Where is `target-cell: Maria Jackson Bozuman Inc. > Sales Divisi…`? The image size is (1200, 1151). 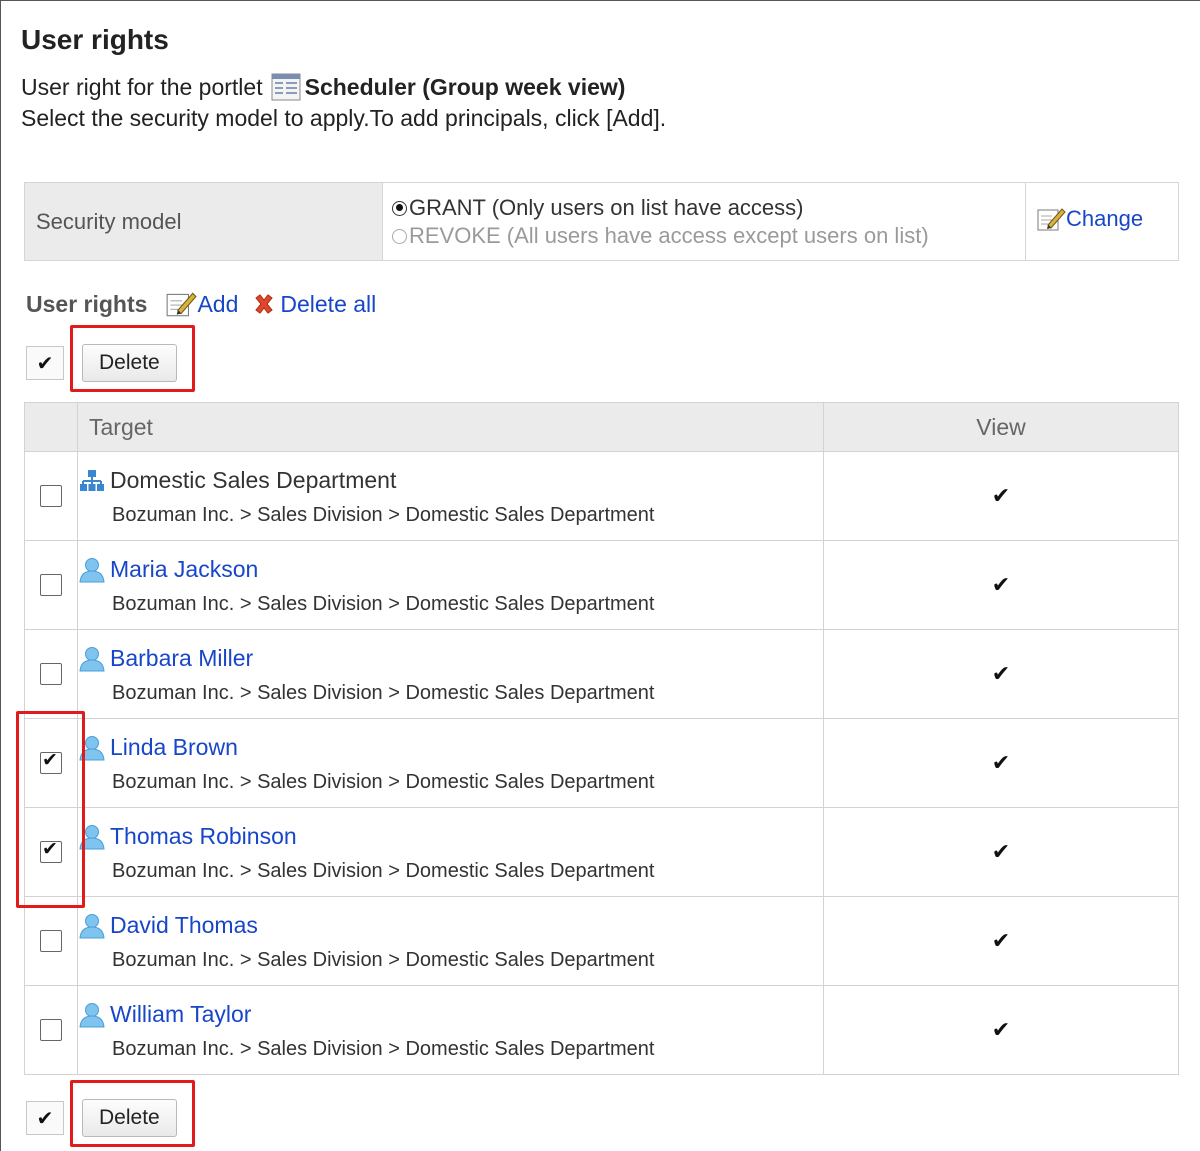 target-cell: Maria Jackson Bozuman Inc. > Sales Divisi… is located at coordinates (450, 585).